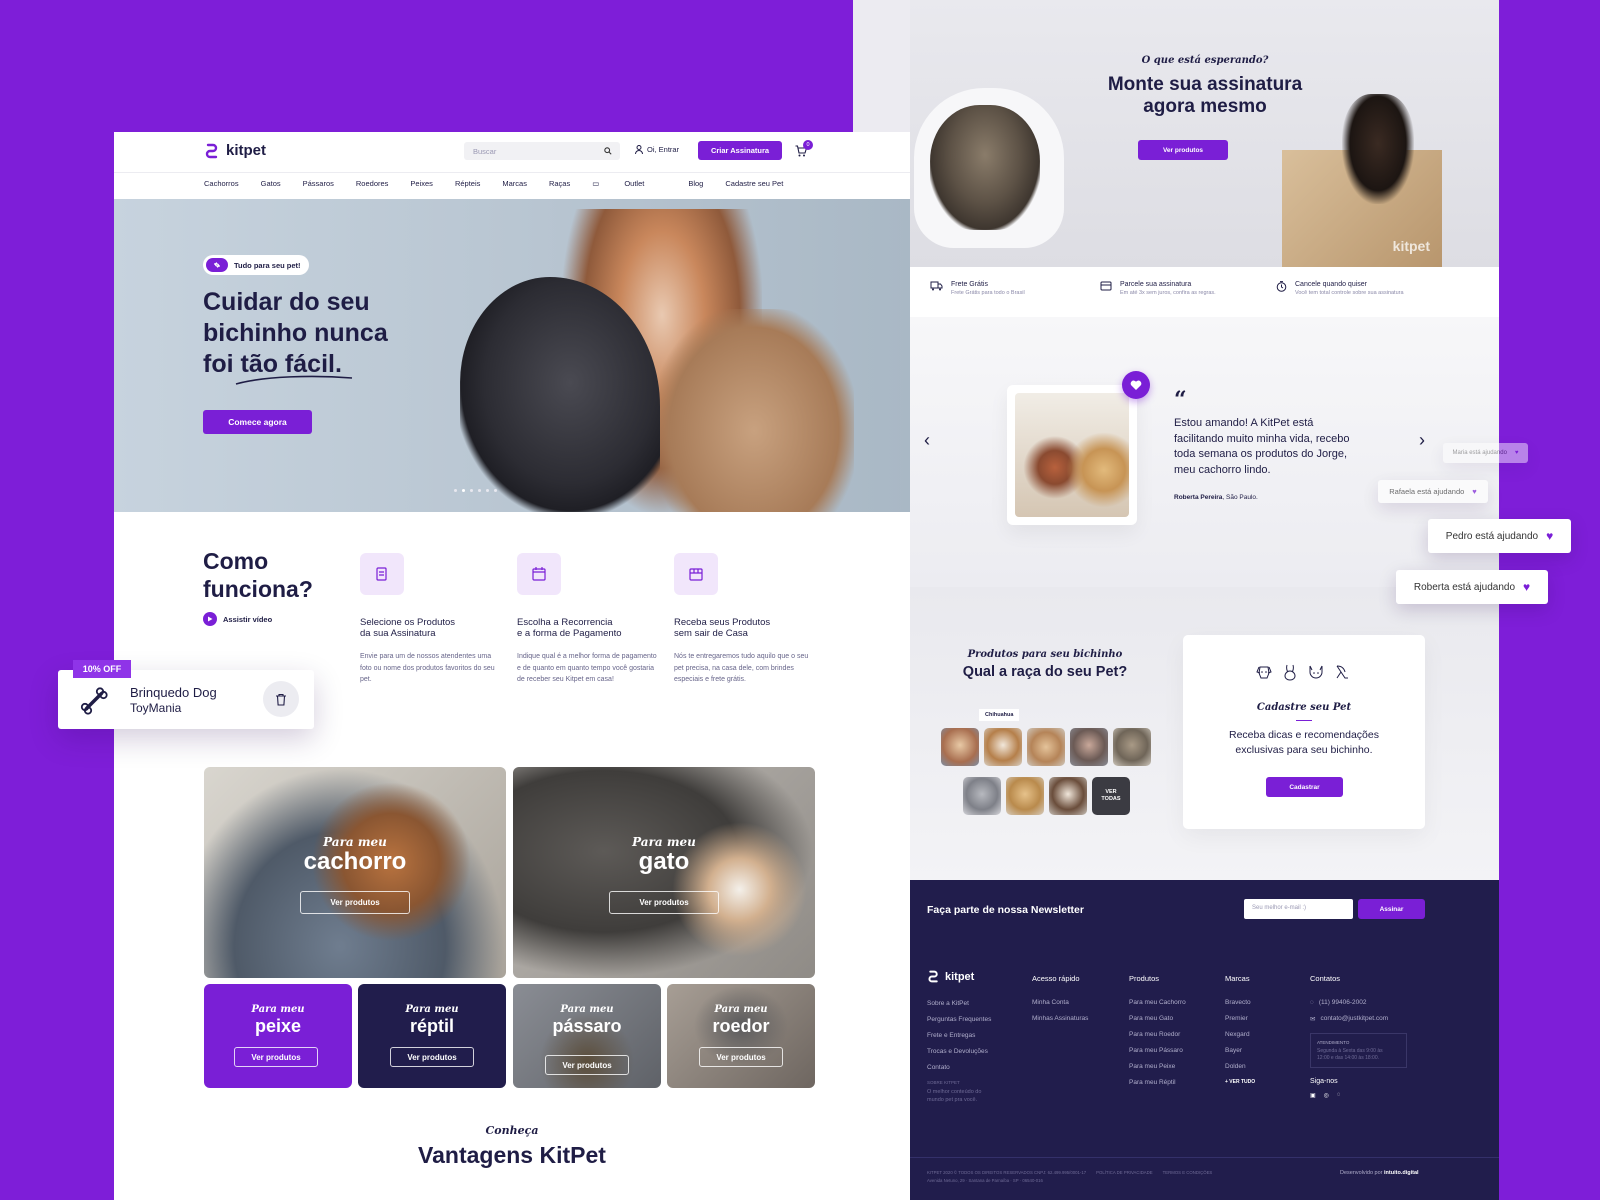 The height and width of the screenshot is (1200, 1600). I want to click on footer-logo: kitpet, so click(950, 976).